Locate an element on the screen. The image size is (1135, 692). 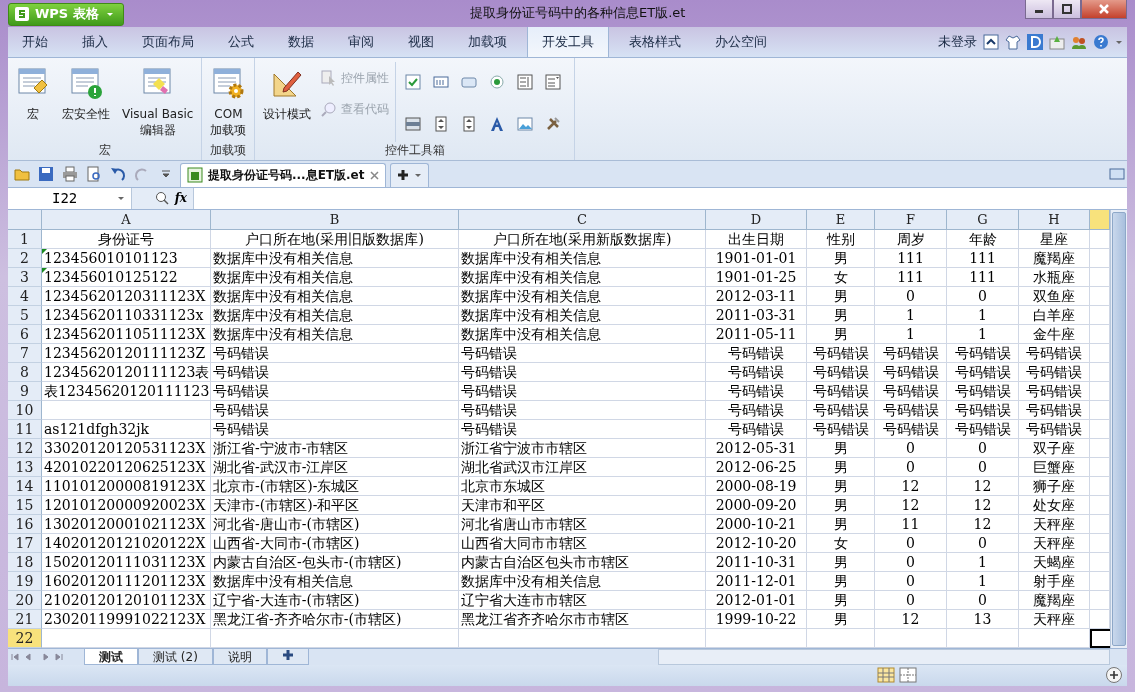
column-header: H is located at coordinates (1054, 219).